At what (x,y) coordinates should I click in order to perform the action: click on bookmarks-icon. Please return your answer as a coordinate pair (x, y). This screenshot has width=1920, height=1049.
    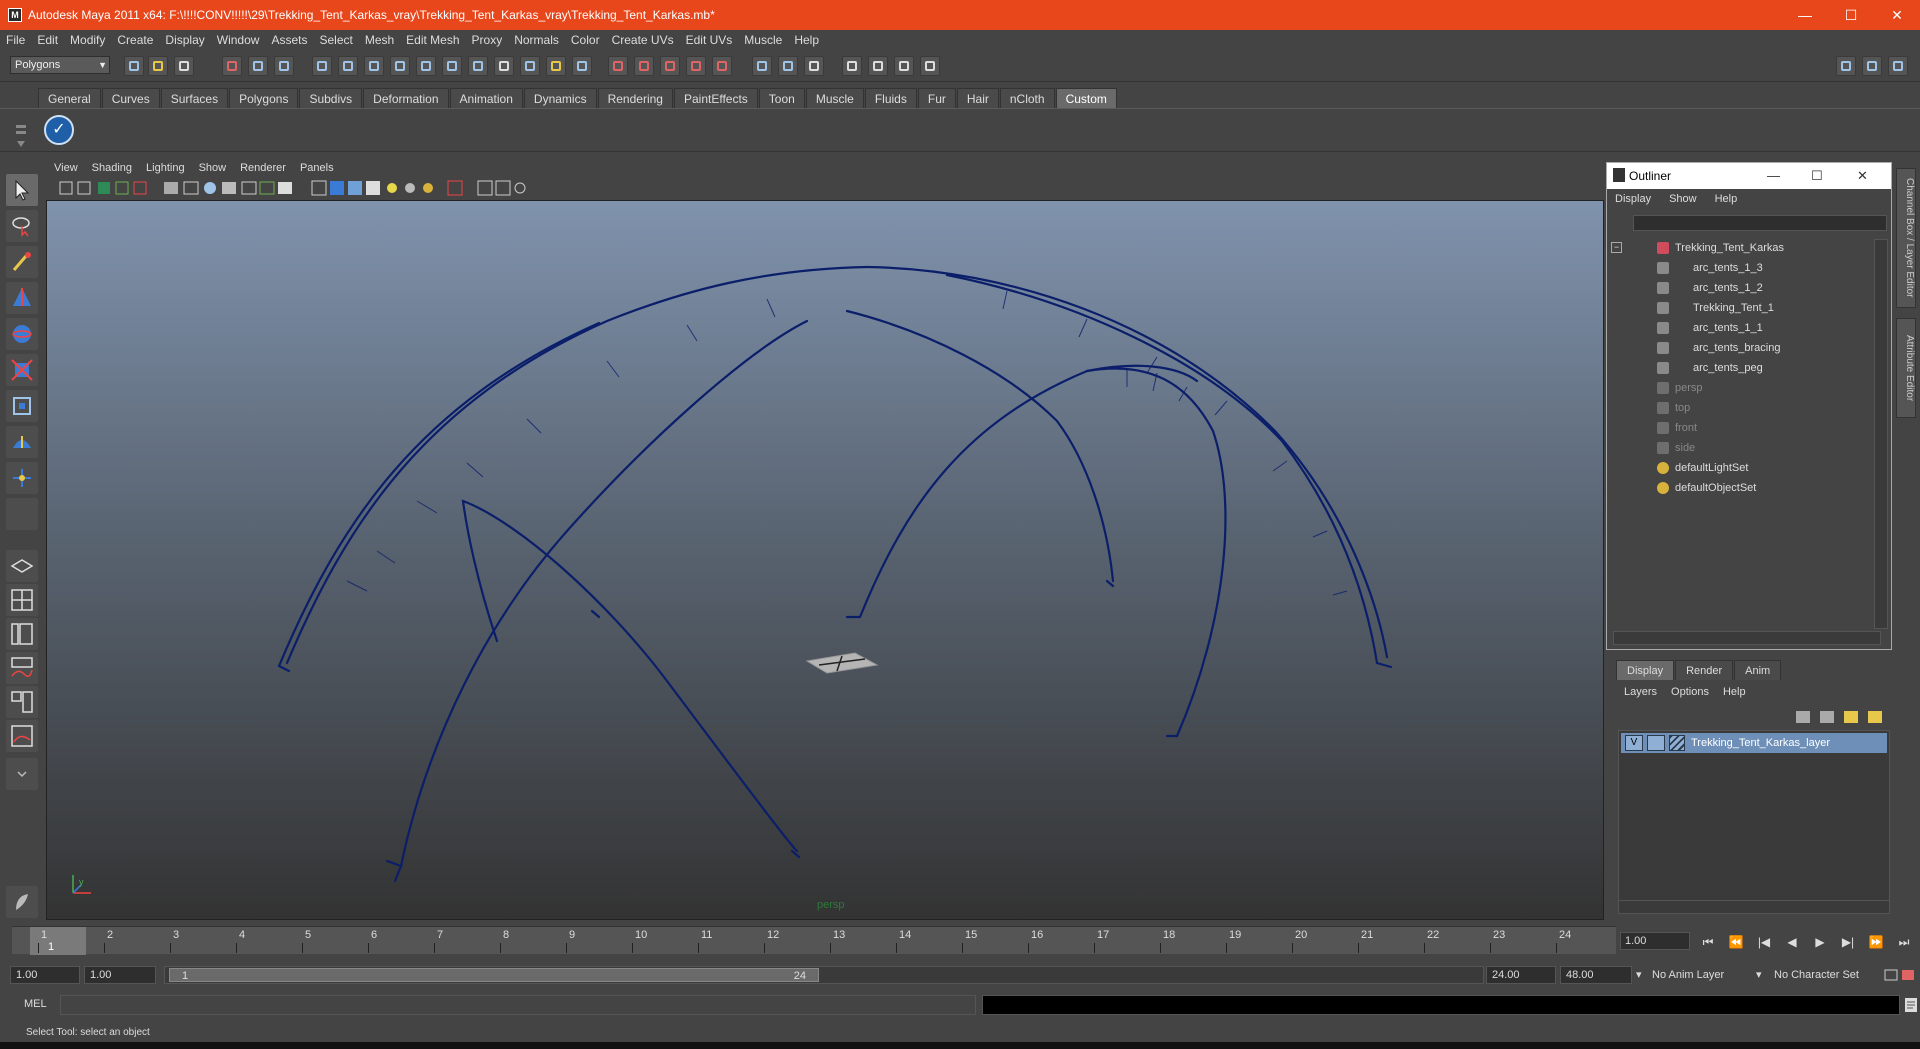
    Looking at the image, I should click on (104, 188).